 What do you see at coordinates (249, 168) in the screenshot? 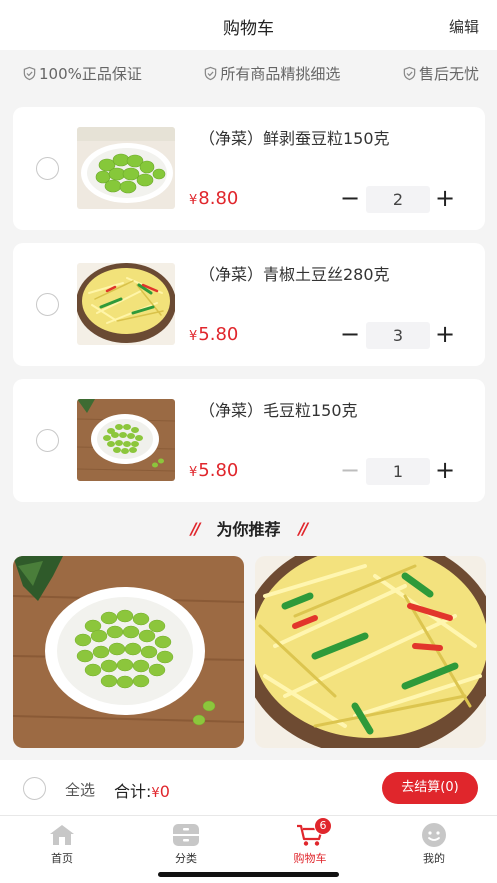
I see `cart-item: （净菜）鲜剥蚕豆粒150克 ¥8.80 − 2 +` at bounding box center [249, 168].